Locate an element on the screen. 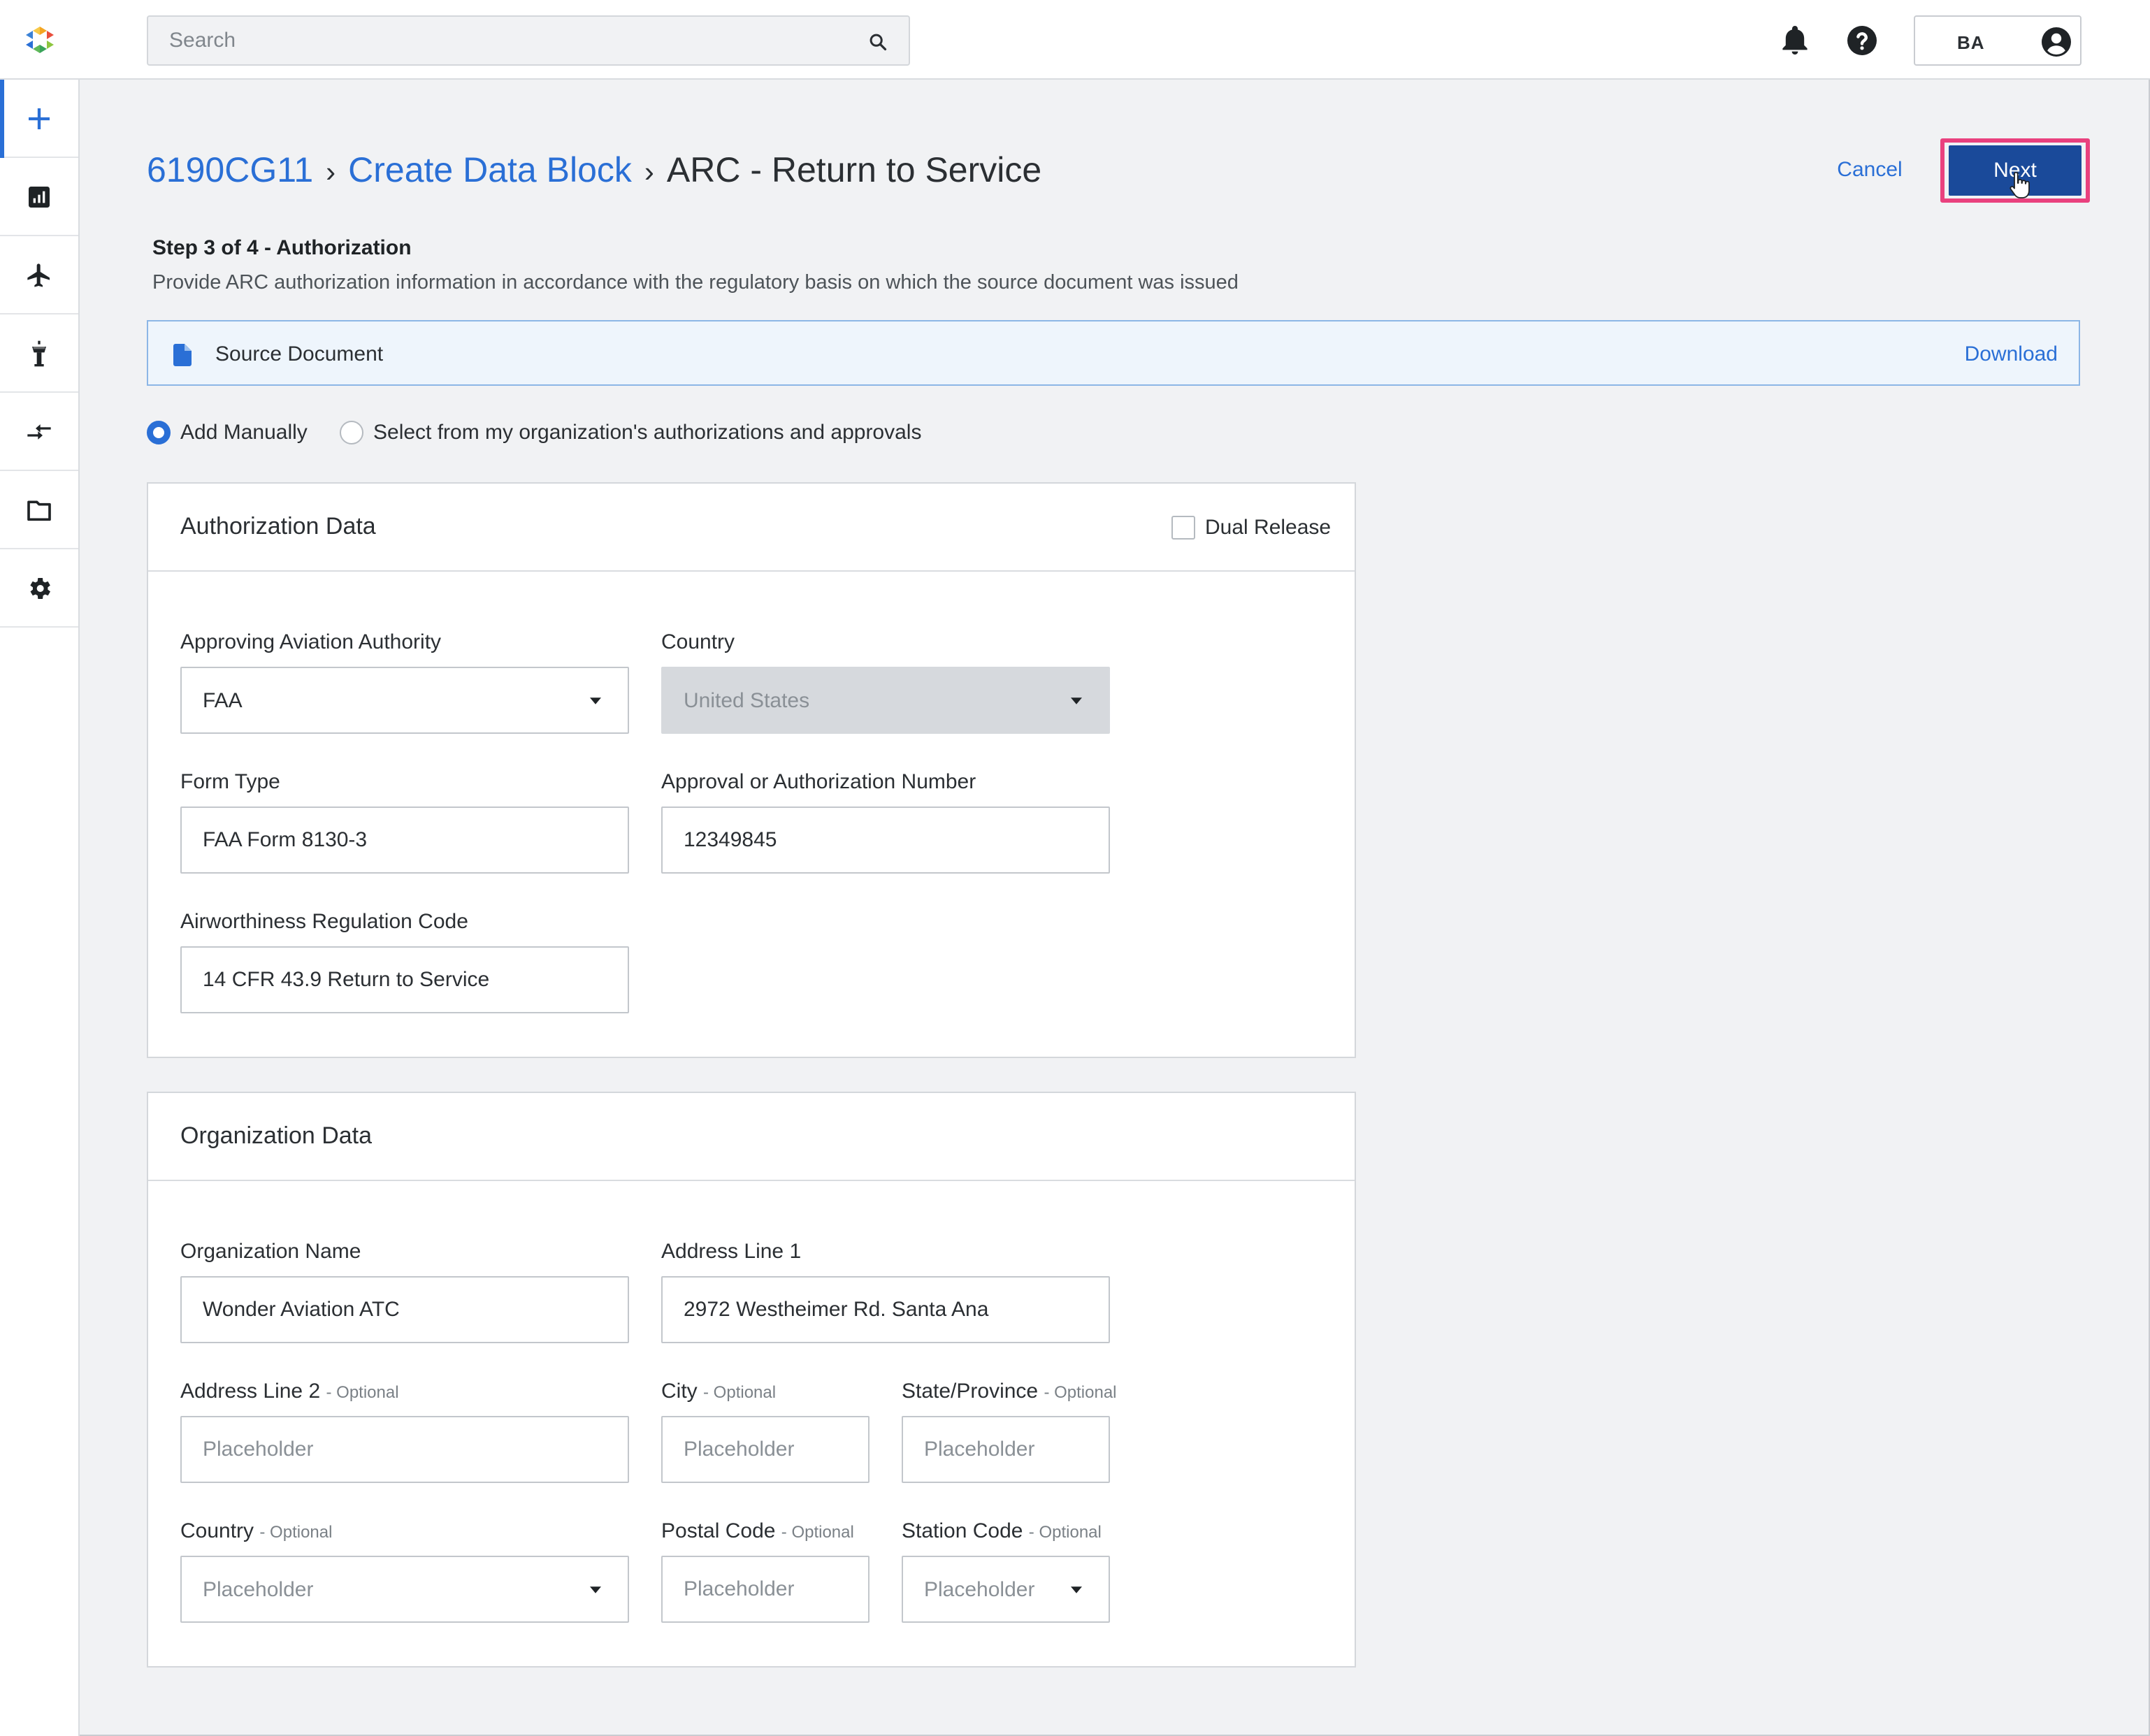  user-menu-button: BA is located at coordinates (1998, 40).